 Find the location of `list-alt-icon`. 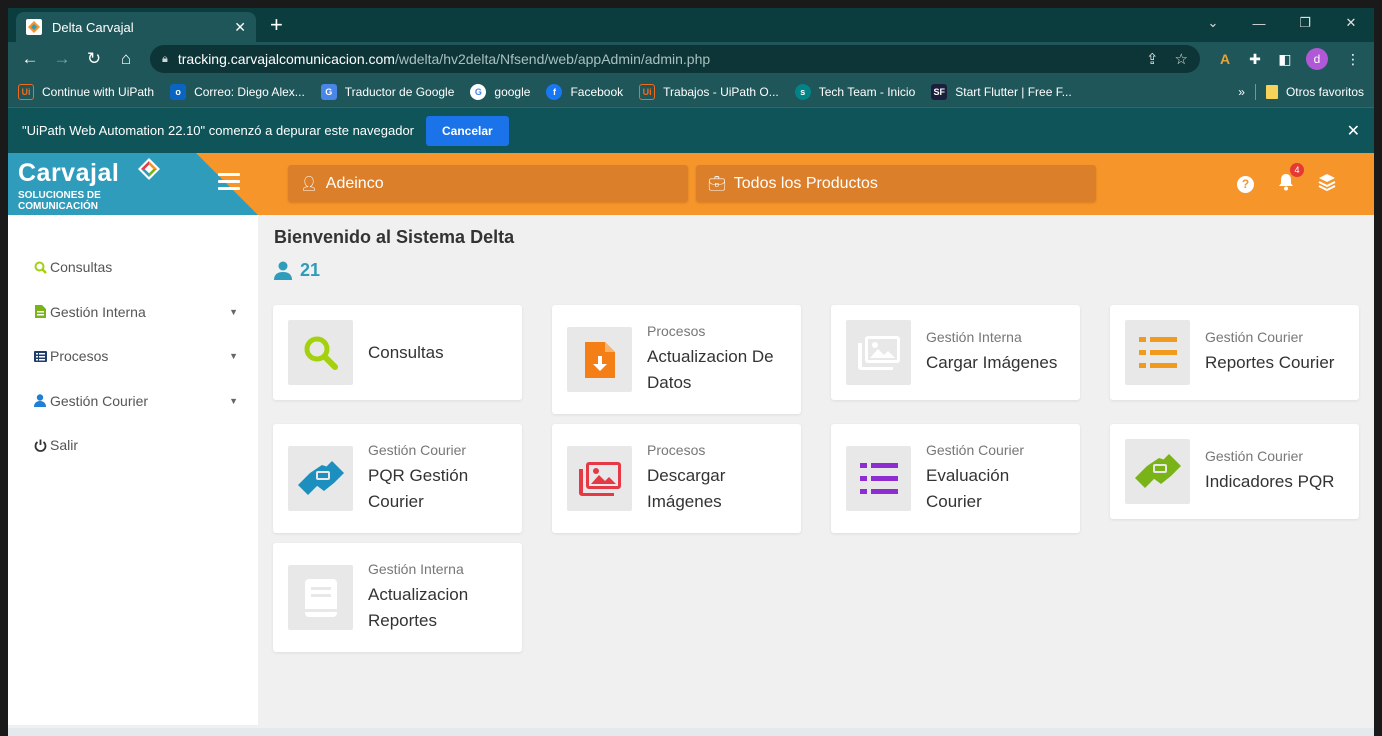

list-alt-icon is located at coordinates (40, 356).